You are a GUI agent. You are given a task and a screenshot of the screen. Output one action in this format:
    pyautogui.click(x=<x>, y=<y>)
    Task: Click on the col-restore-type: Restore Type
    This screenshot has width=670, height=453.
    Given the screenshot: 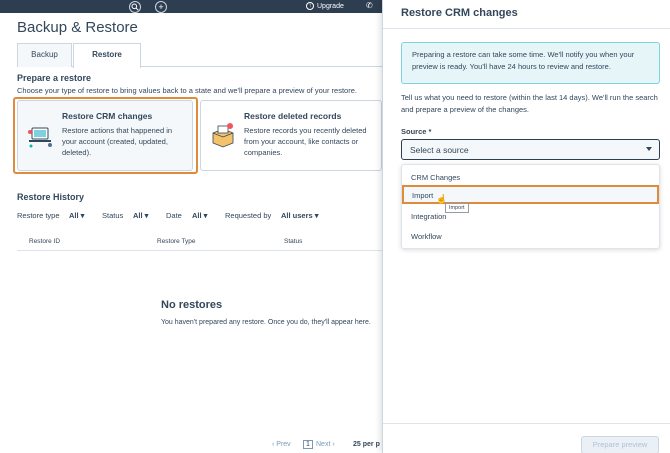 What is the action you would take?
    pyautogui.click(x=176, y=241)
    